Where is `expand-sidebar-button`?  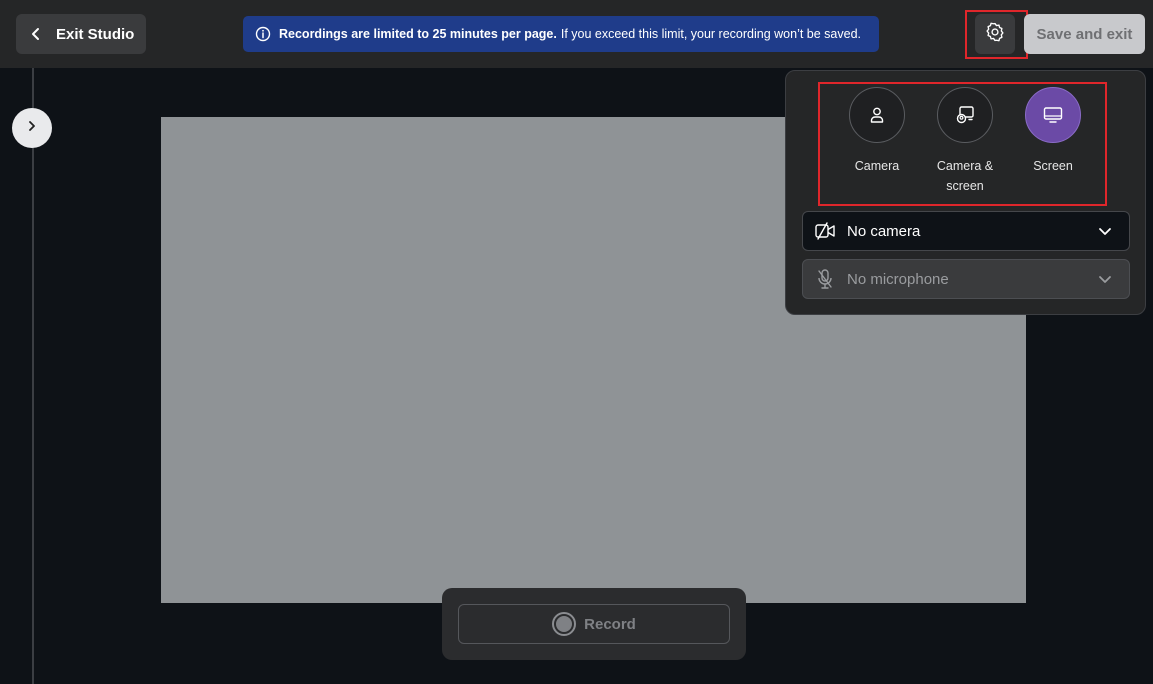
expand-sidebar-button is located at coordinates (32, 128).